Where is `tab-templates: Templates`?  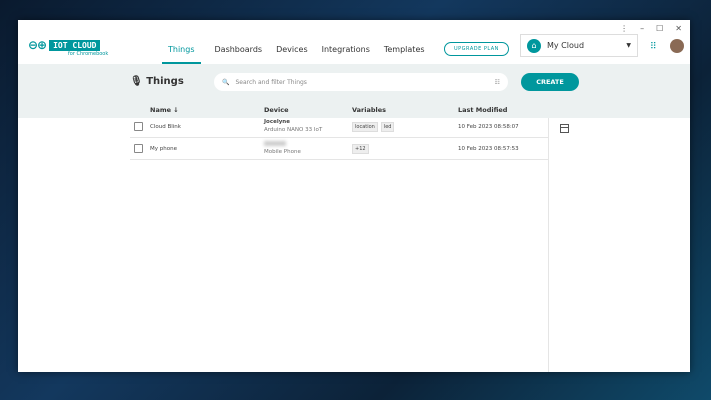
tab-templates: Templates is located at coordinates (404, 50).